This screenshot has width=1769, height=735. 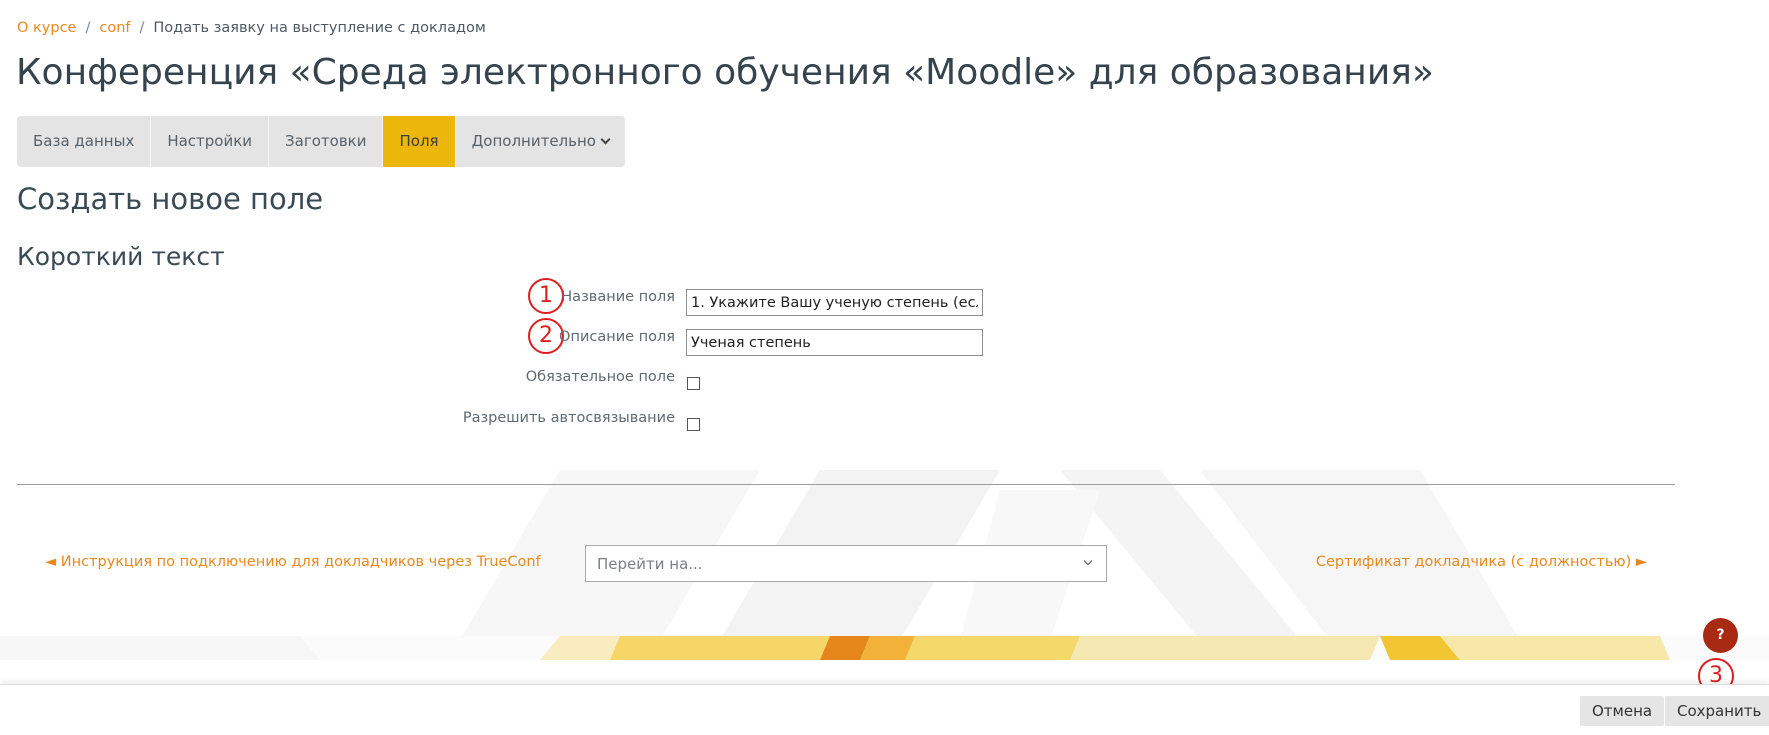 I want to click on required-field-checkbox, so click(x=693, y=383).